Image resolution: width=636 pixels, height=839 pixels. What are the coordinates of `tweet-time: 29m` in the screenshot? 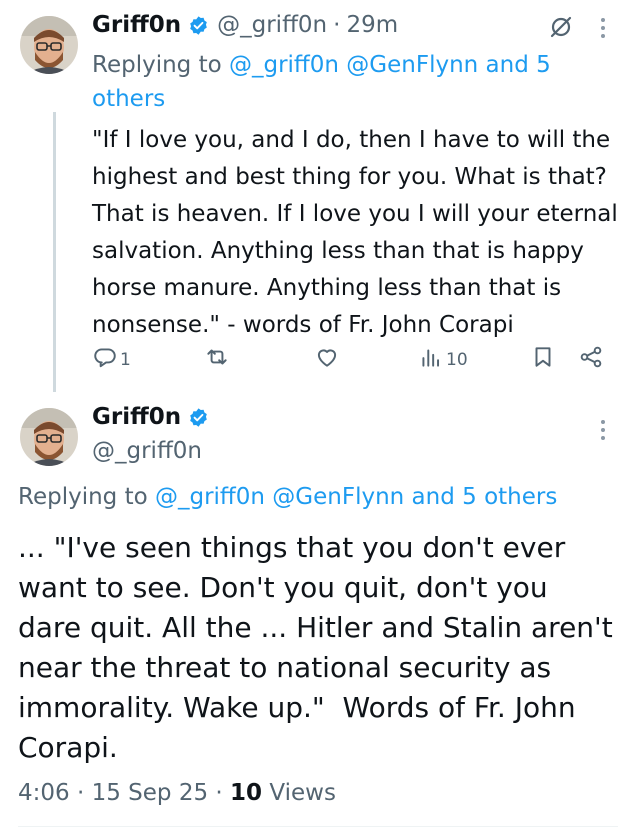 It's located at (372, 25).